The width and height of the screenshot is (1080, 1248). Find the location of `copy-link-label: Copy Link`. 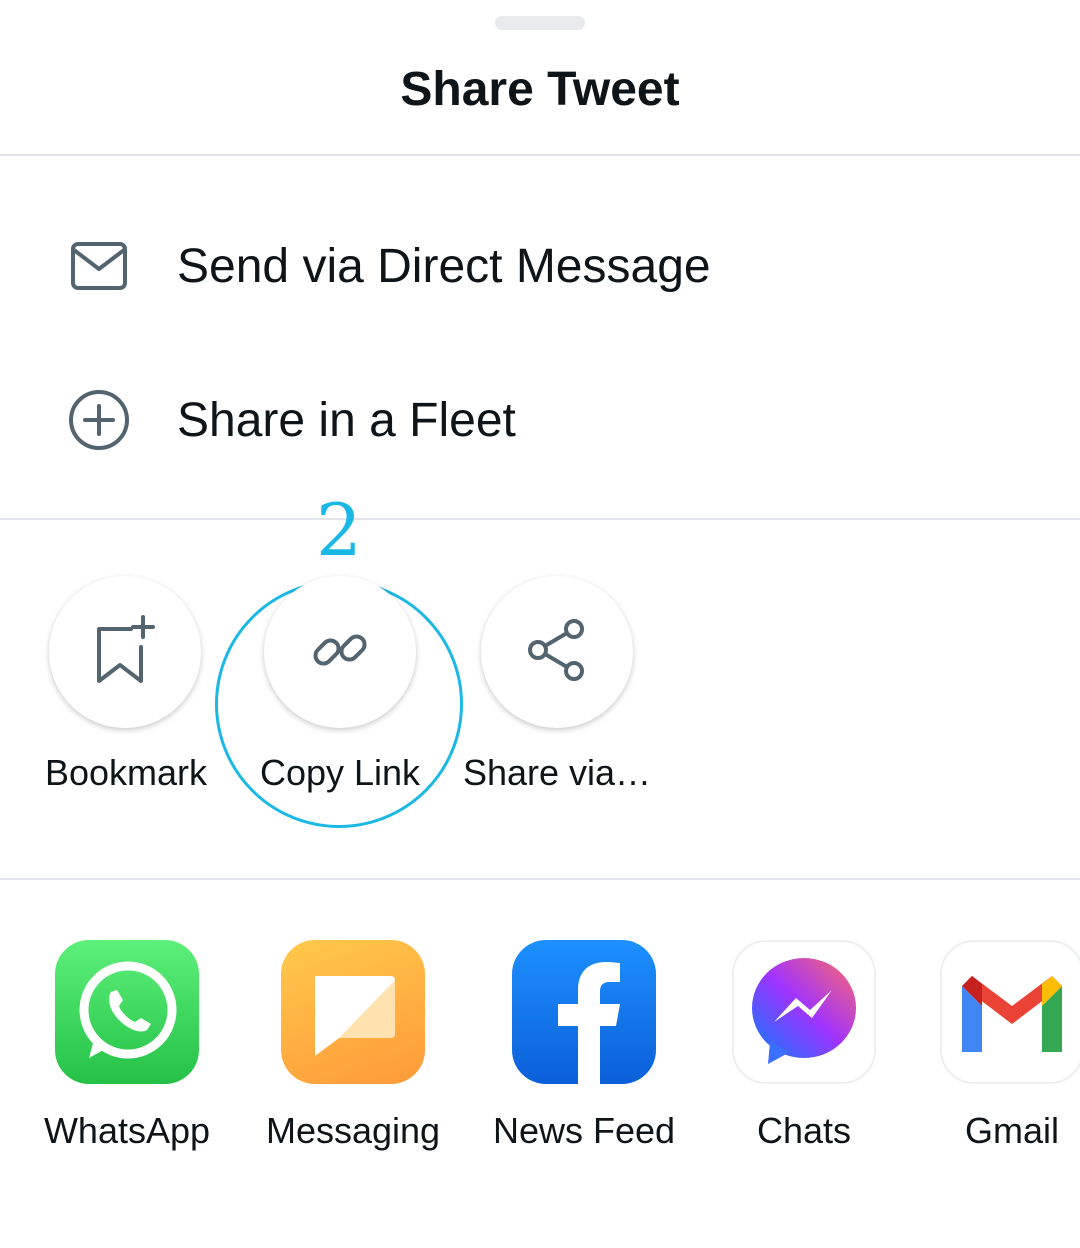

copy-link-label: Copy Link is located at coordinates (340, 772).